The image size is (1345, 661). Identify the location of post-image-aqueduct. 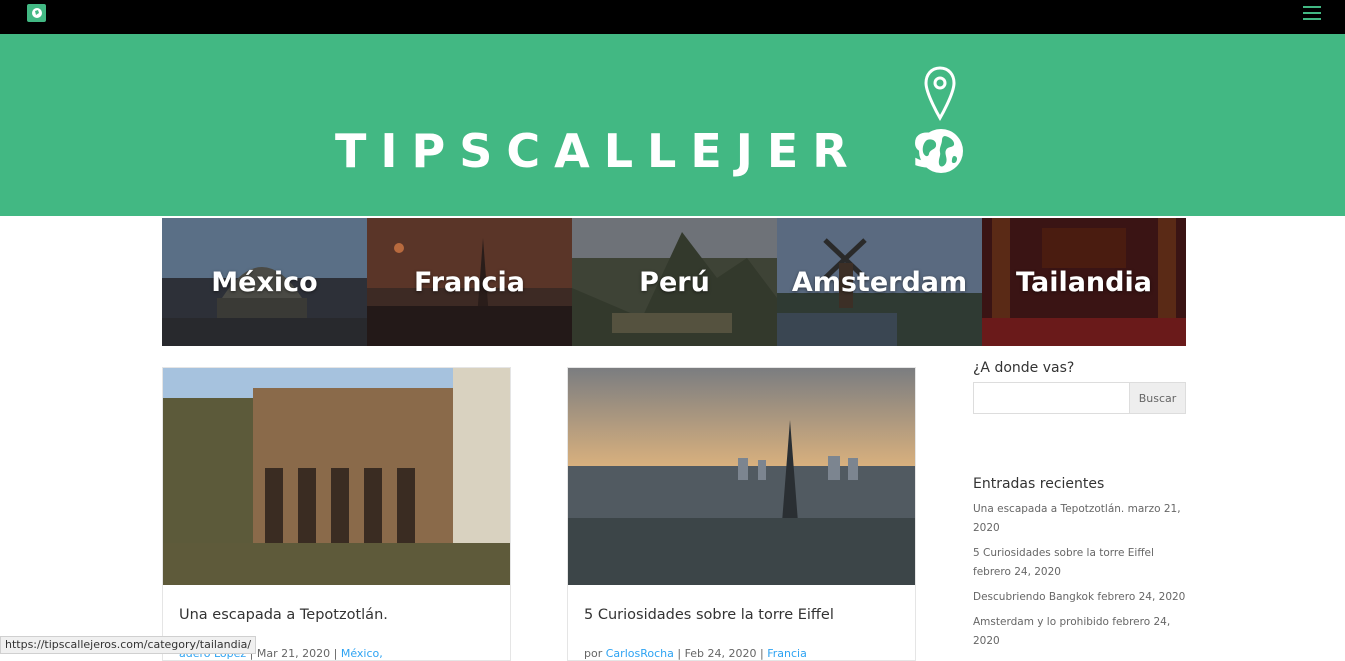
(336, 476).